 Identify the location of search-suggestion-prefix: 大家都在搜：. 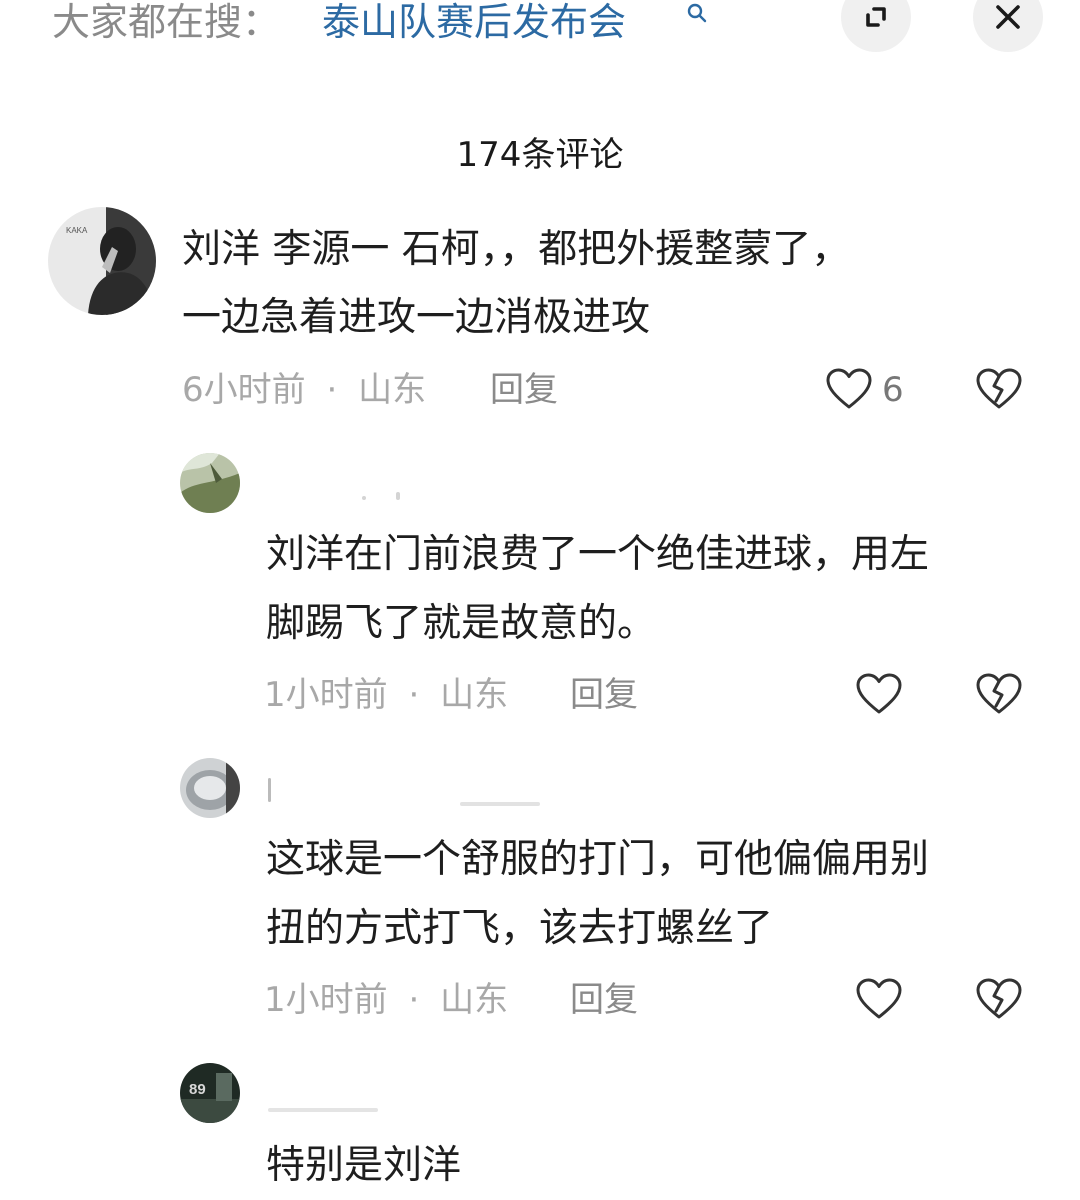
(166, 22).